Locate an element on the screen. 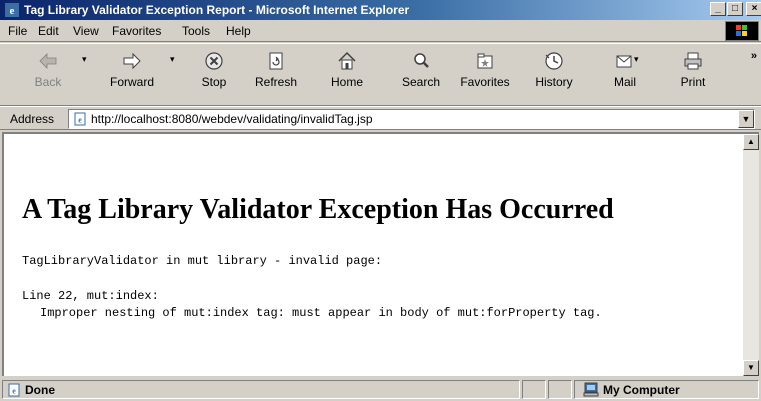 Image resolution: width=761 pixels, height=401 pixels. status-bar: e Done My Computer is located at coordinates (380, 389).